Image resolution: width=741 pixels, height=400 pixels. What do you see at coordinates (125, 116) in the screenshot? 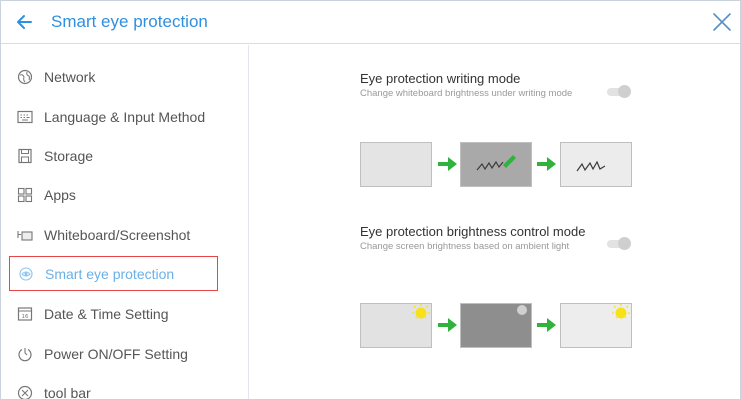
I see `sidebar-item-label: Language & Input Method` at bounding box center [125, 116].